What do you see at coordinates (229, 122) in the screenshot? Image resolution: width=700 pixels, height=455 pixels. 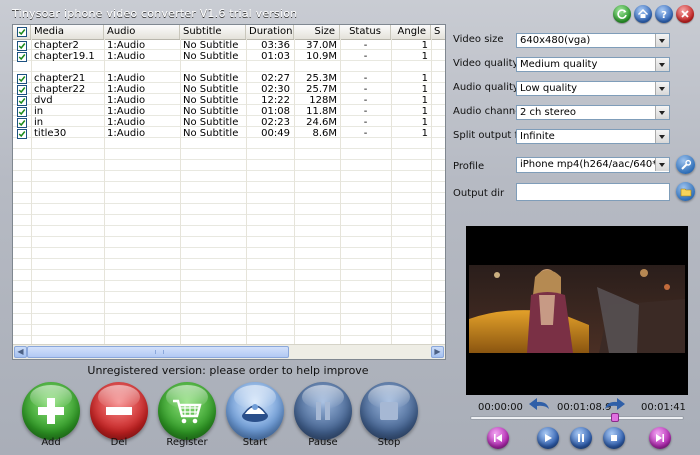 I see `table-row: in 1:Audio No Subtitle 02:23 24.6M - 1` at bounding box center [229, 122].